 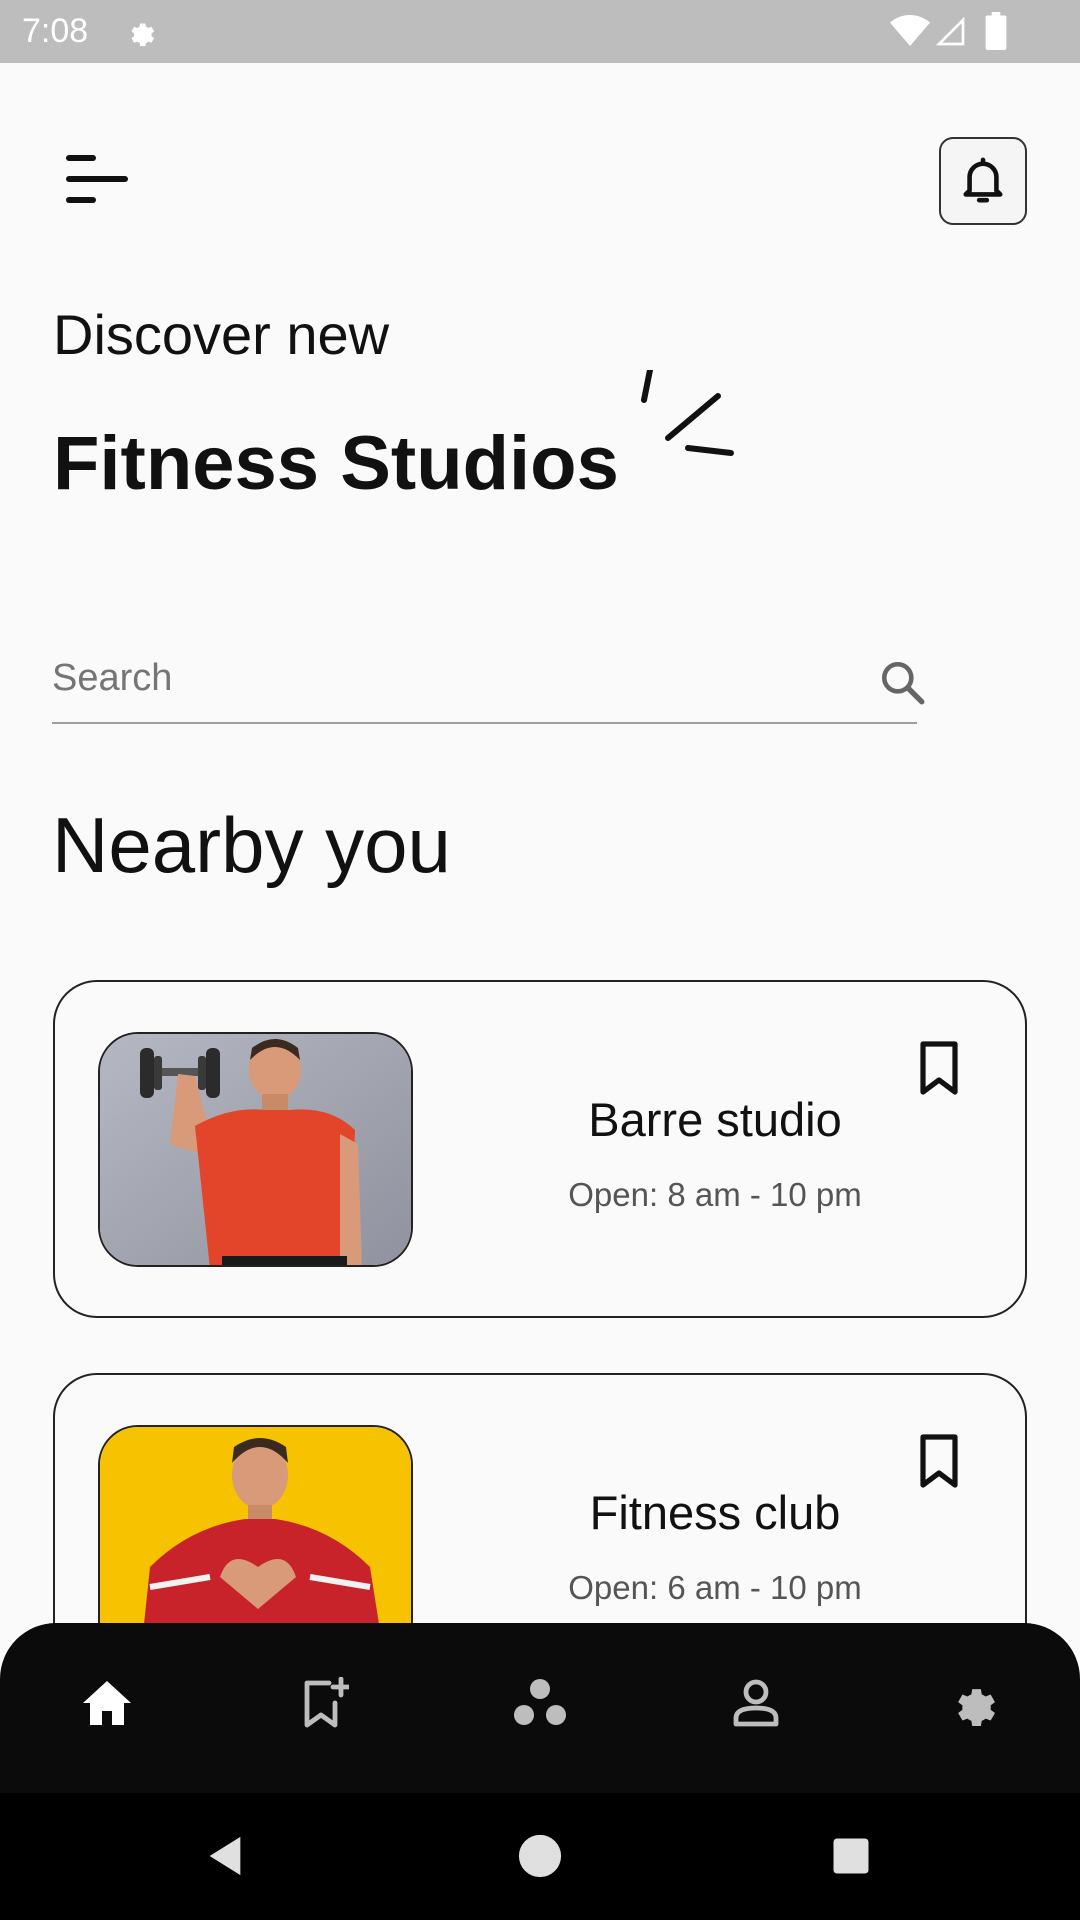 What do you see at coordinates (715, 1119) in the screenshot?
I see `studio-name: Barre studio` at bounding box center [715, 1119].